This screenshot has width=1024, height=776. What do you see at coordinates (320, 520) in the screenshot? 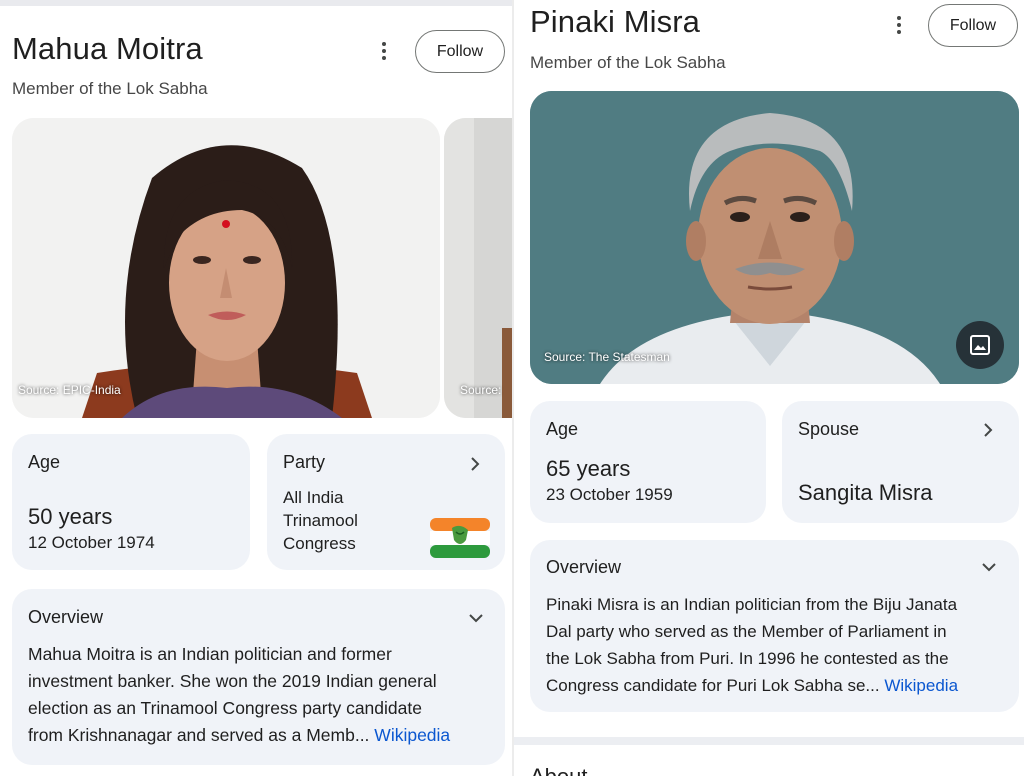
I see `party-name-line-2: Trinamool` at bounding box center [320, 520].